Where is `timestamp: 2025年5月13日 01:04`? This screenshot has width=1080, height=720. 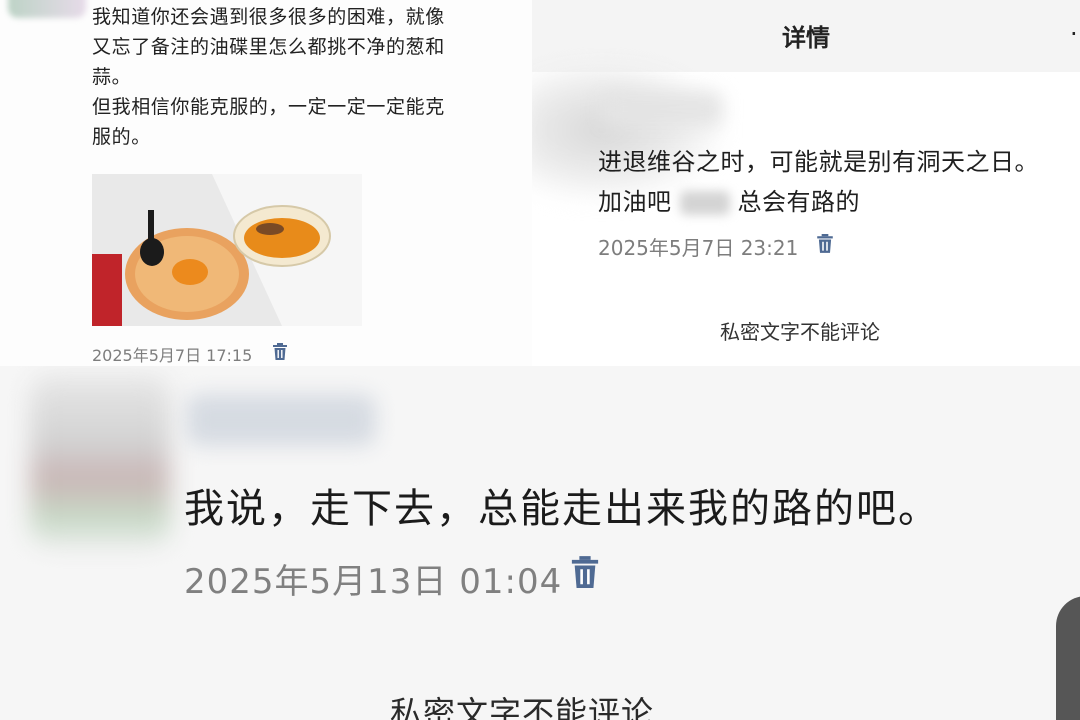 timestamp: 2025年5月13日 01:04 is located at coordinates (373, 582).